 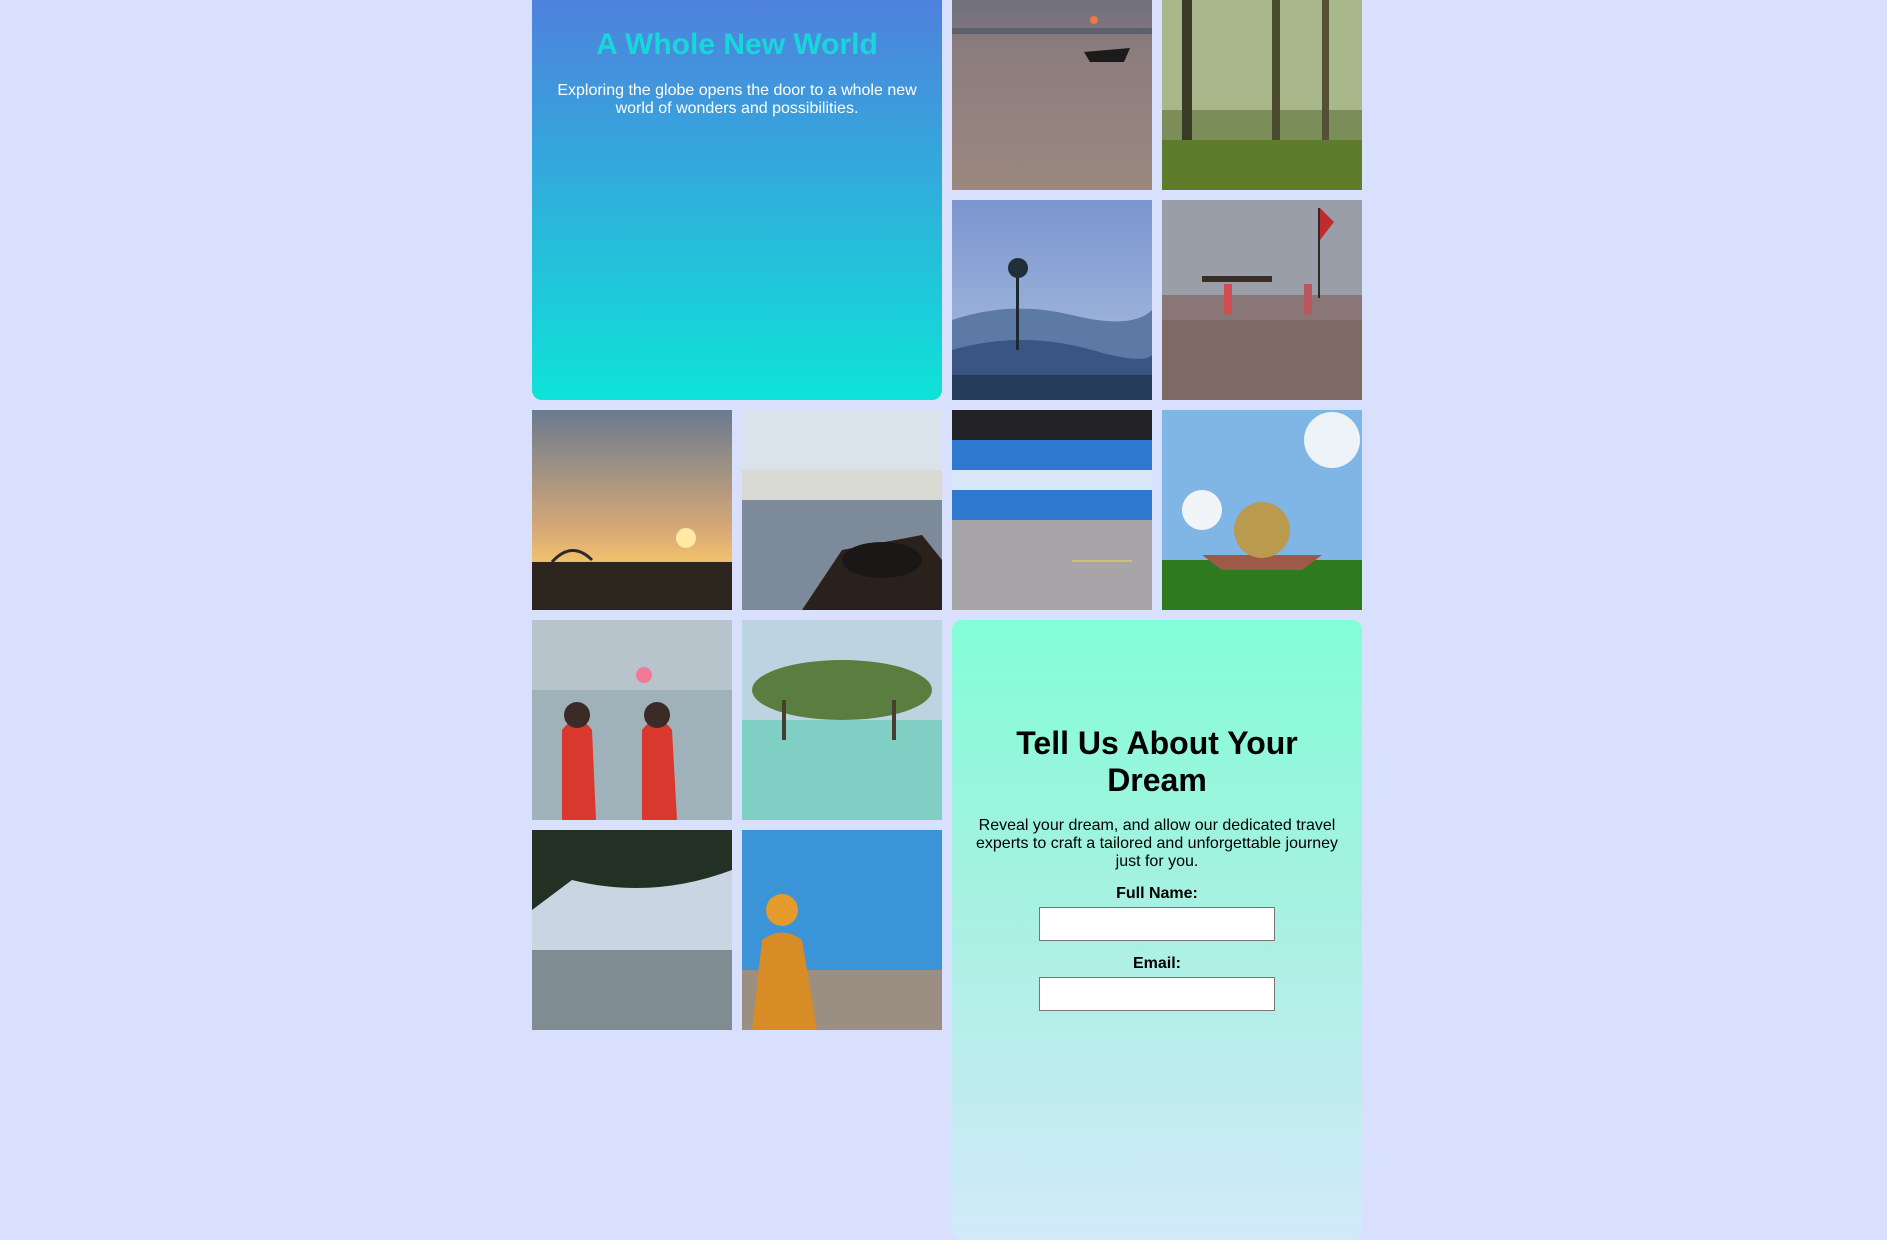 I want to click on photo-misty-hills, so click(x=1052, y=300).